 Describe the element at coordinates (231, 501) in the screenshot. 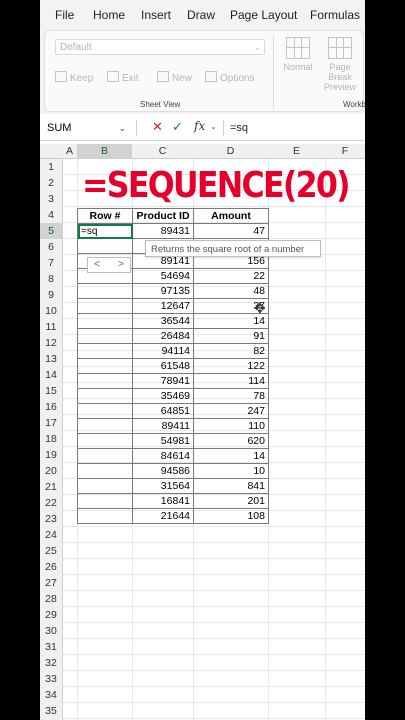

I see `amount-cell: 201` at that location.